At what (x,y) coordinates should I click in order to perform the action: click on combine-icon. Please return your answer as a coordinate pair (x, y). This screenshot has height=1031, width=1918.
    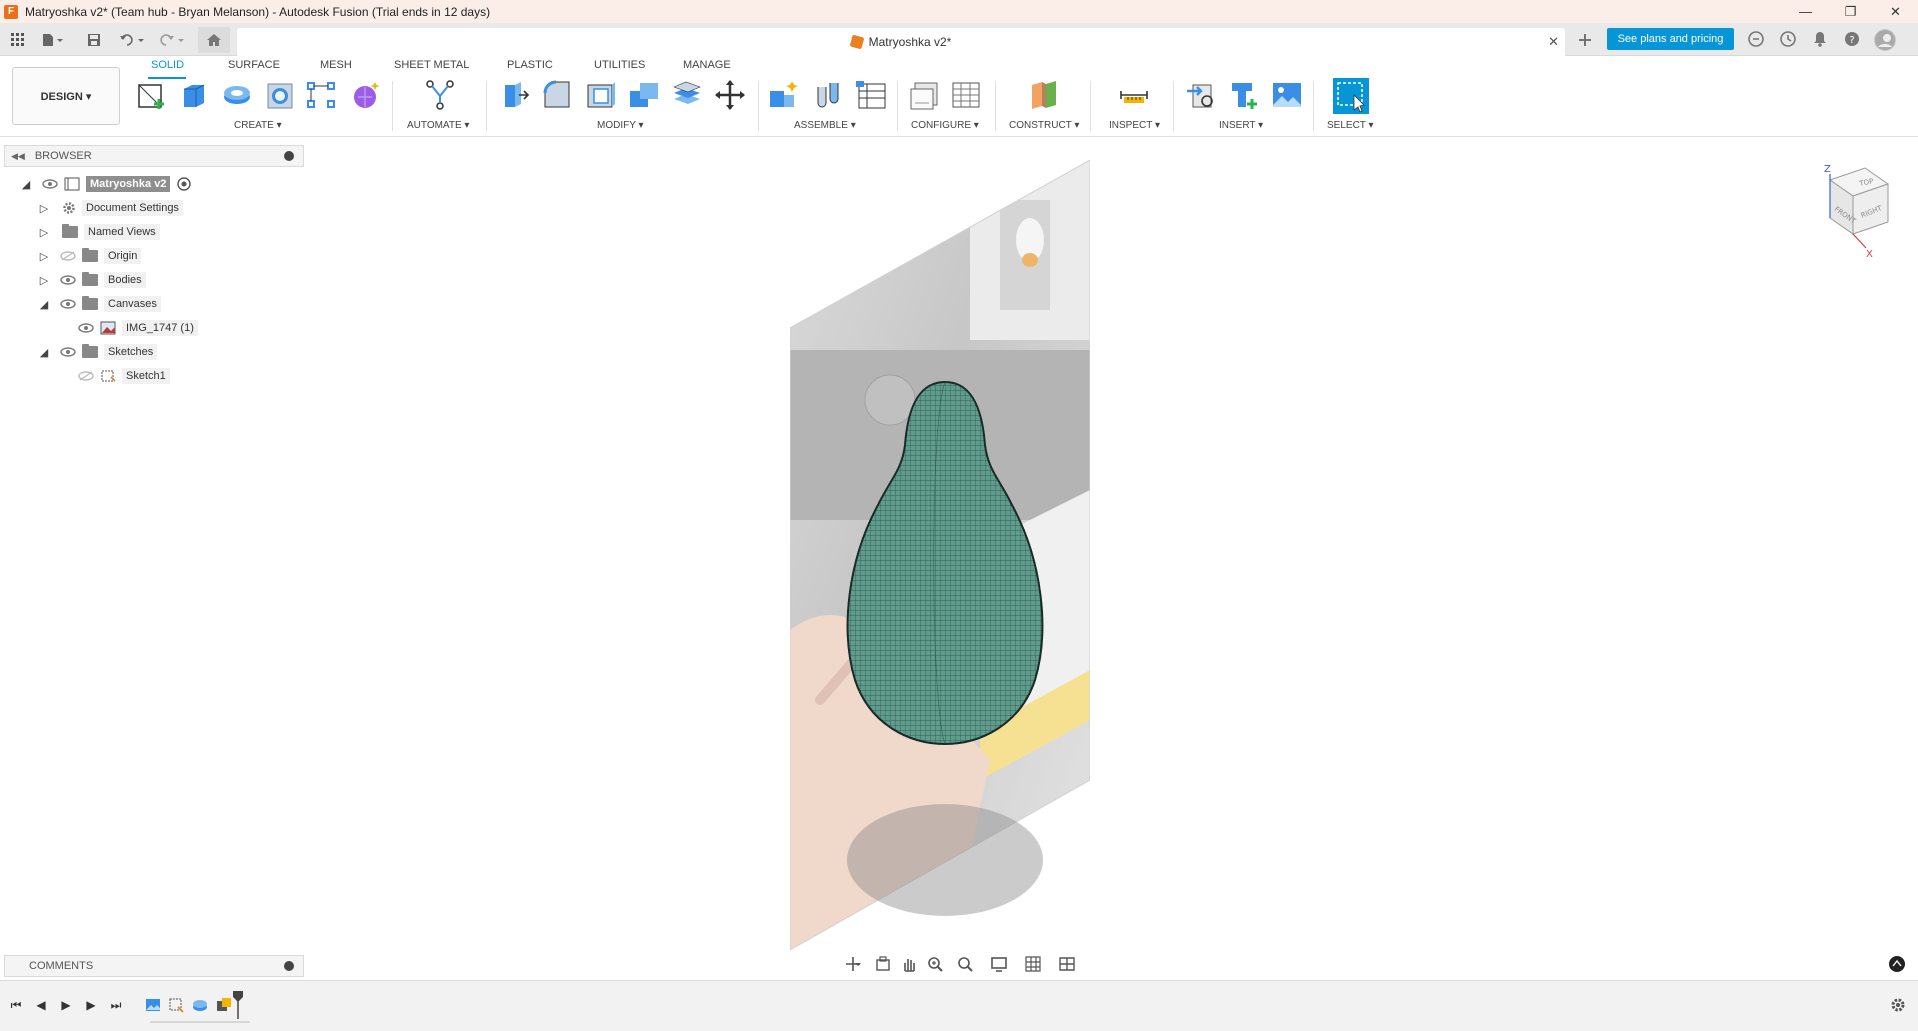
    Looking at the image, I should click on (644, 95).